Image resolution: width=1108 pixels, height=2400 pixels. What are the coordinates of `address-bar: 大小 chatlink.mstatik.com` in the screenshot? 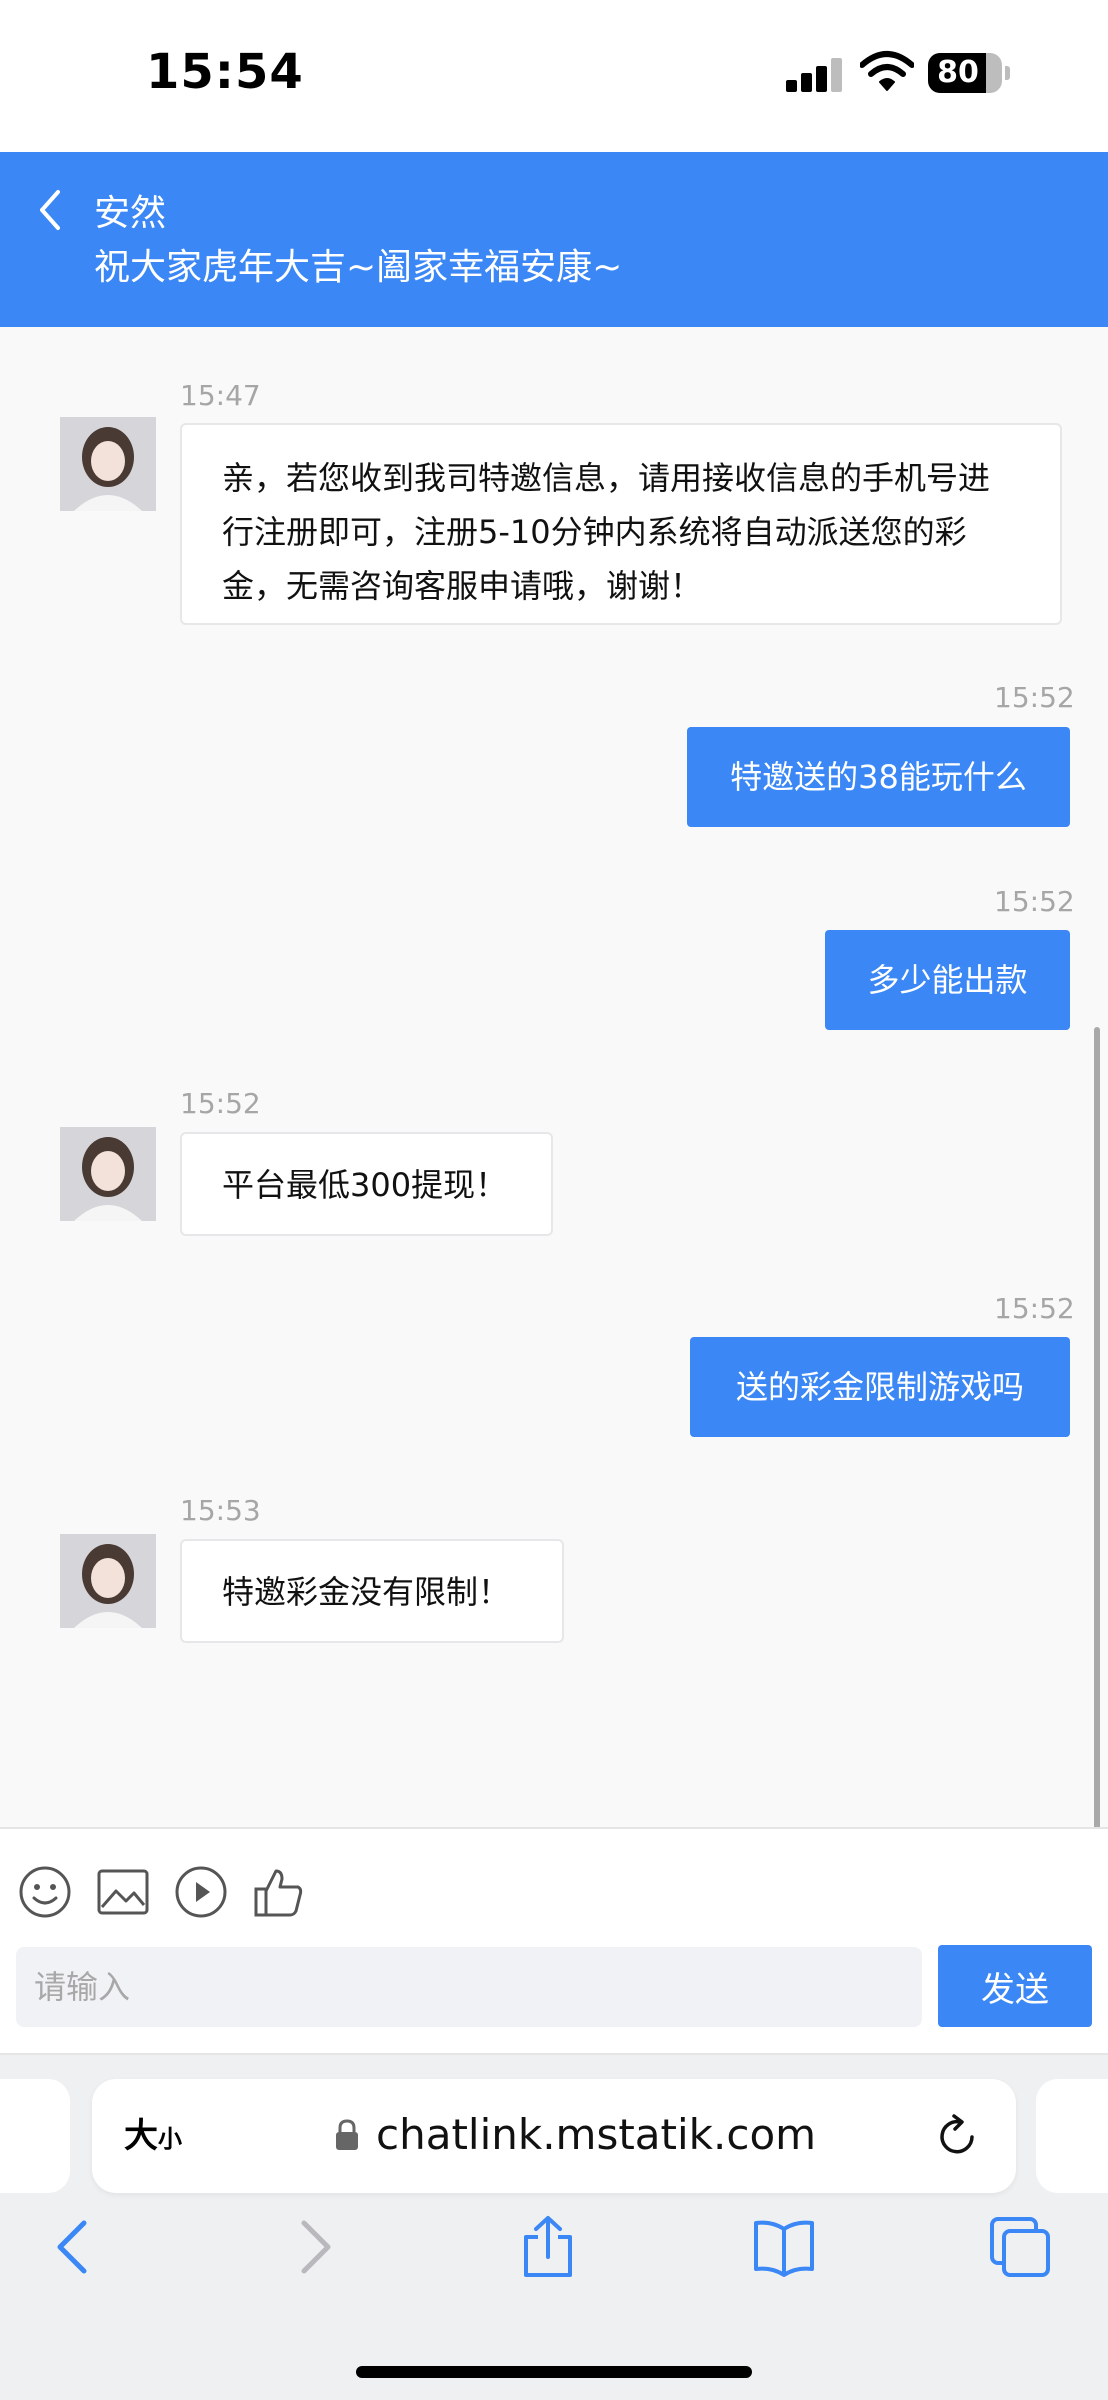 It's located at (554, 2136).